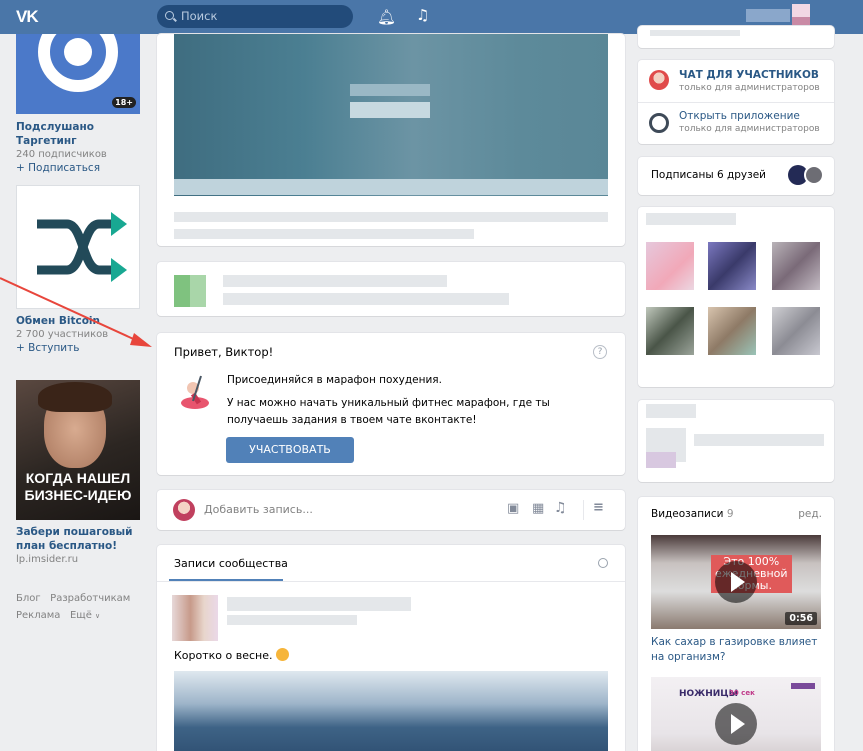 The height and width of the screenshot is (751, 863). Describe the element at coordinates (708, 175) in the screenshot. I see `friends-label: Подписаны 6 друзей` at that location.